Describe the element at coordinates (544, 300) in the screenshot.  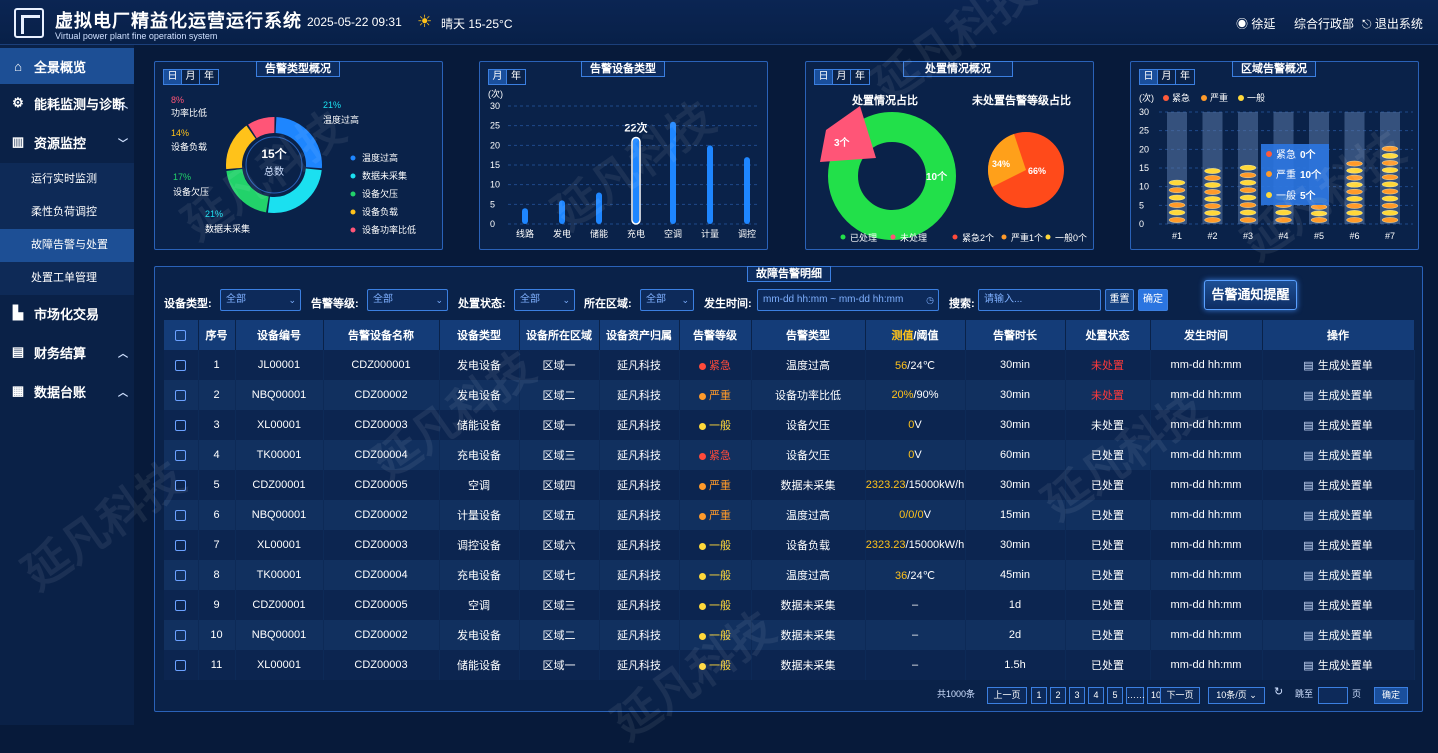
I see `status-select: 全部 ⌄` at that location.